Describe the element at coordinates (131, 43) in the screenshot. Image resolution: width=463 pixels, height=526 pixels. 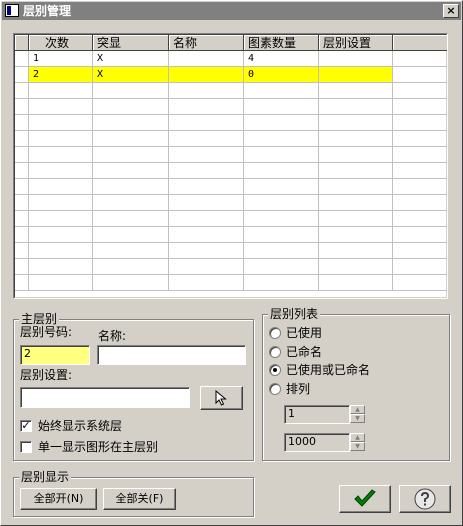
I see `col-header-highlight: 突显` at that location.